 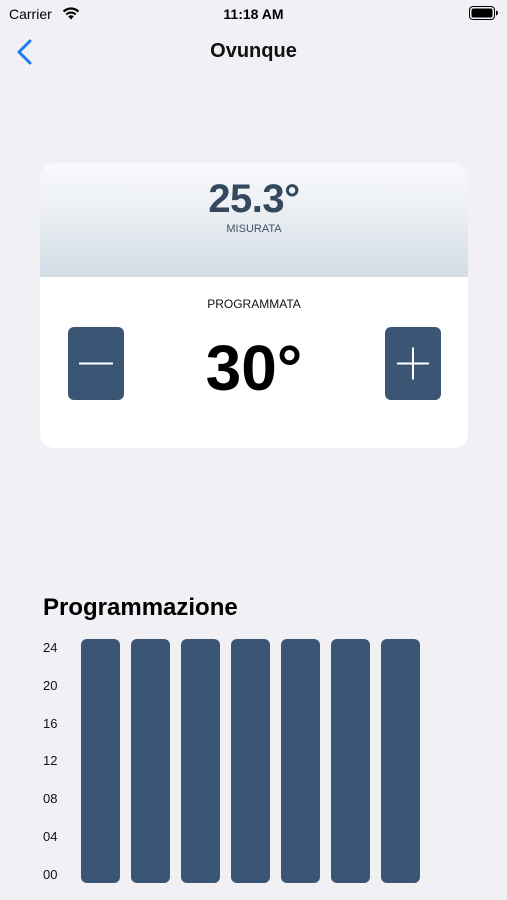 I want to click on y-tick-label: 00, so click(x=50, y=874).